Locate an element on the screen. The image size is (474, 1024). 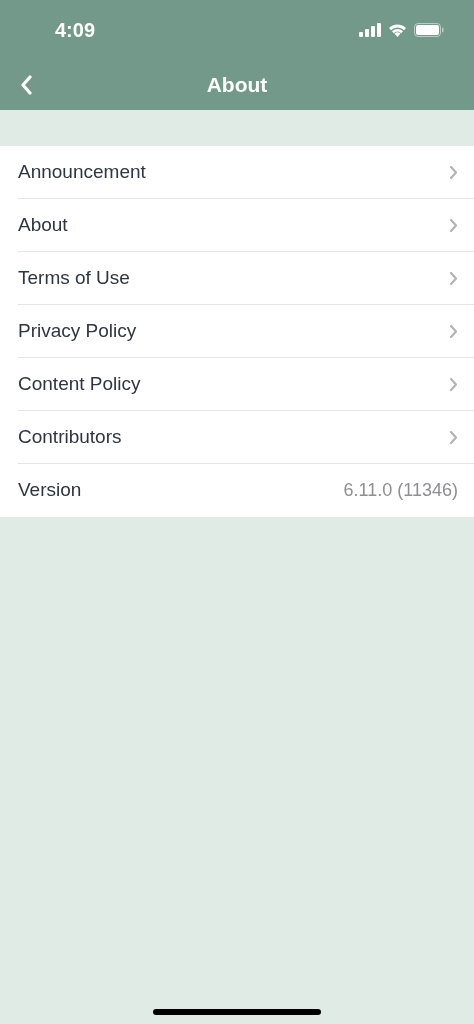
wifi-icon is located at coordinates (397, 30).